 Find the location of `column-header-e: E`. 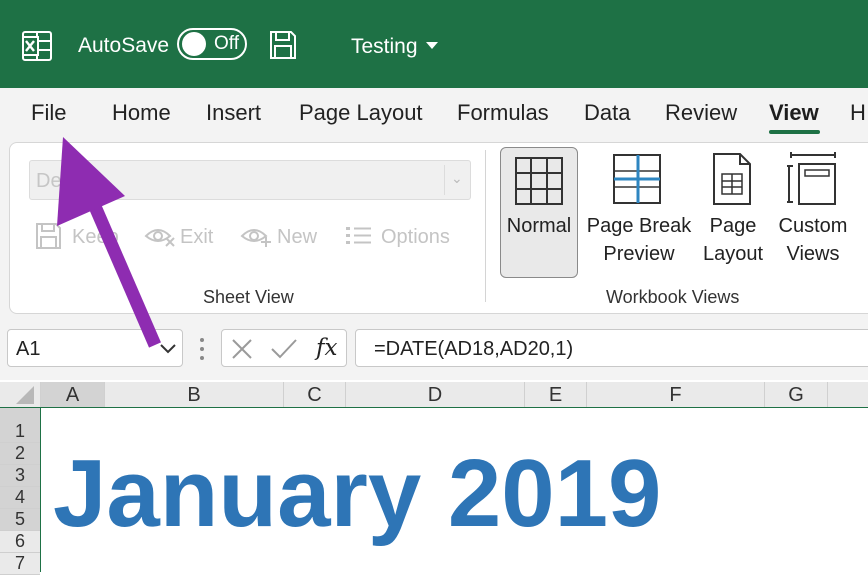

column-header-e: E is located at coordinates (556, 395).